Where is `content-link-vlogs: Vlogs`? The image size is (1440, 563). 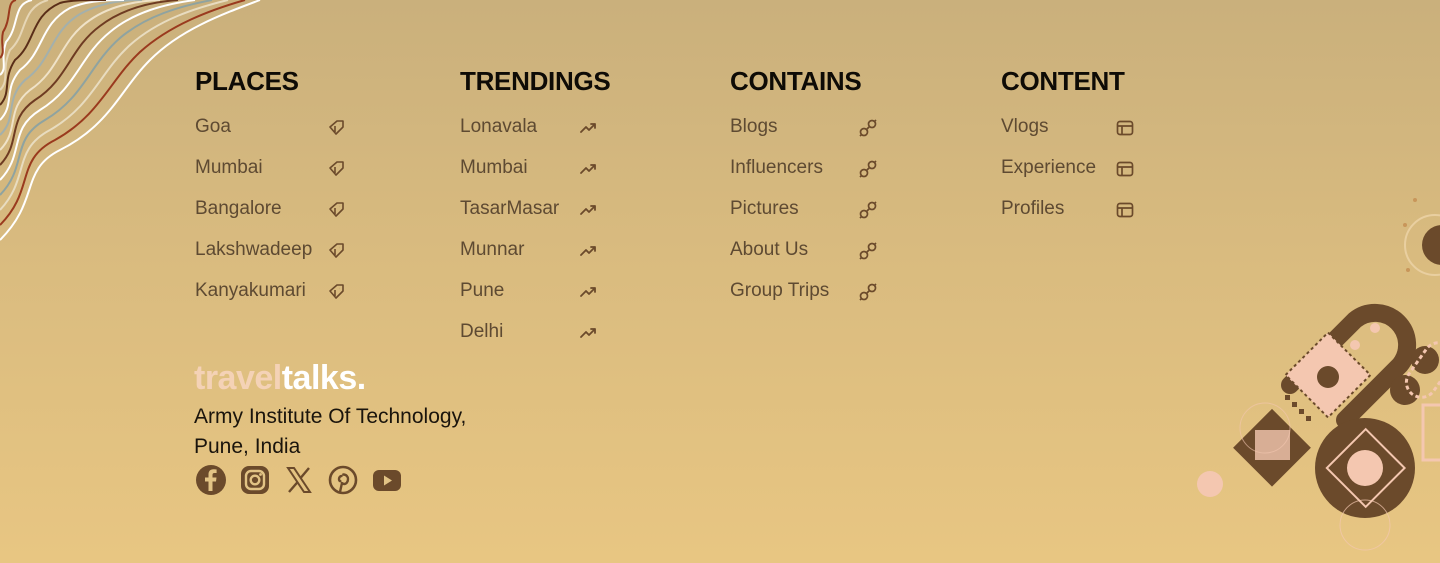 content-link-vlogs: Vlogs is located at coordinates (1067, 132).